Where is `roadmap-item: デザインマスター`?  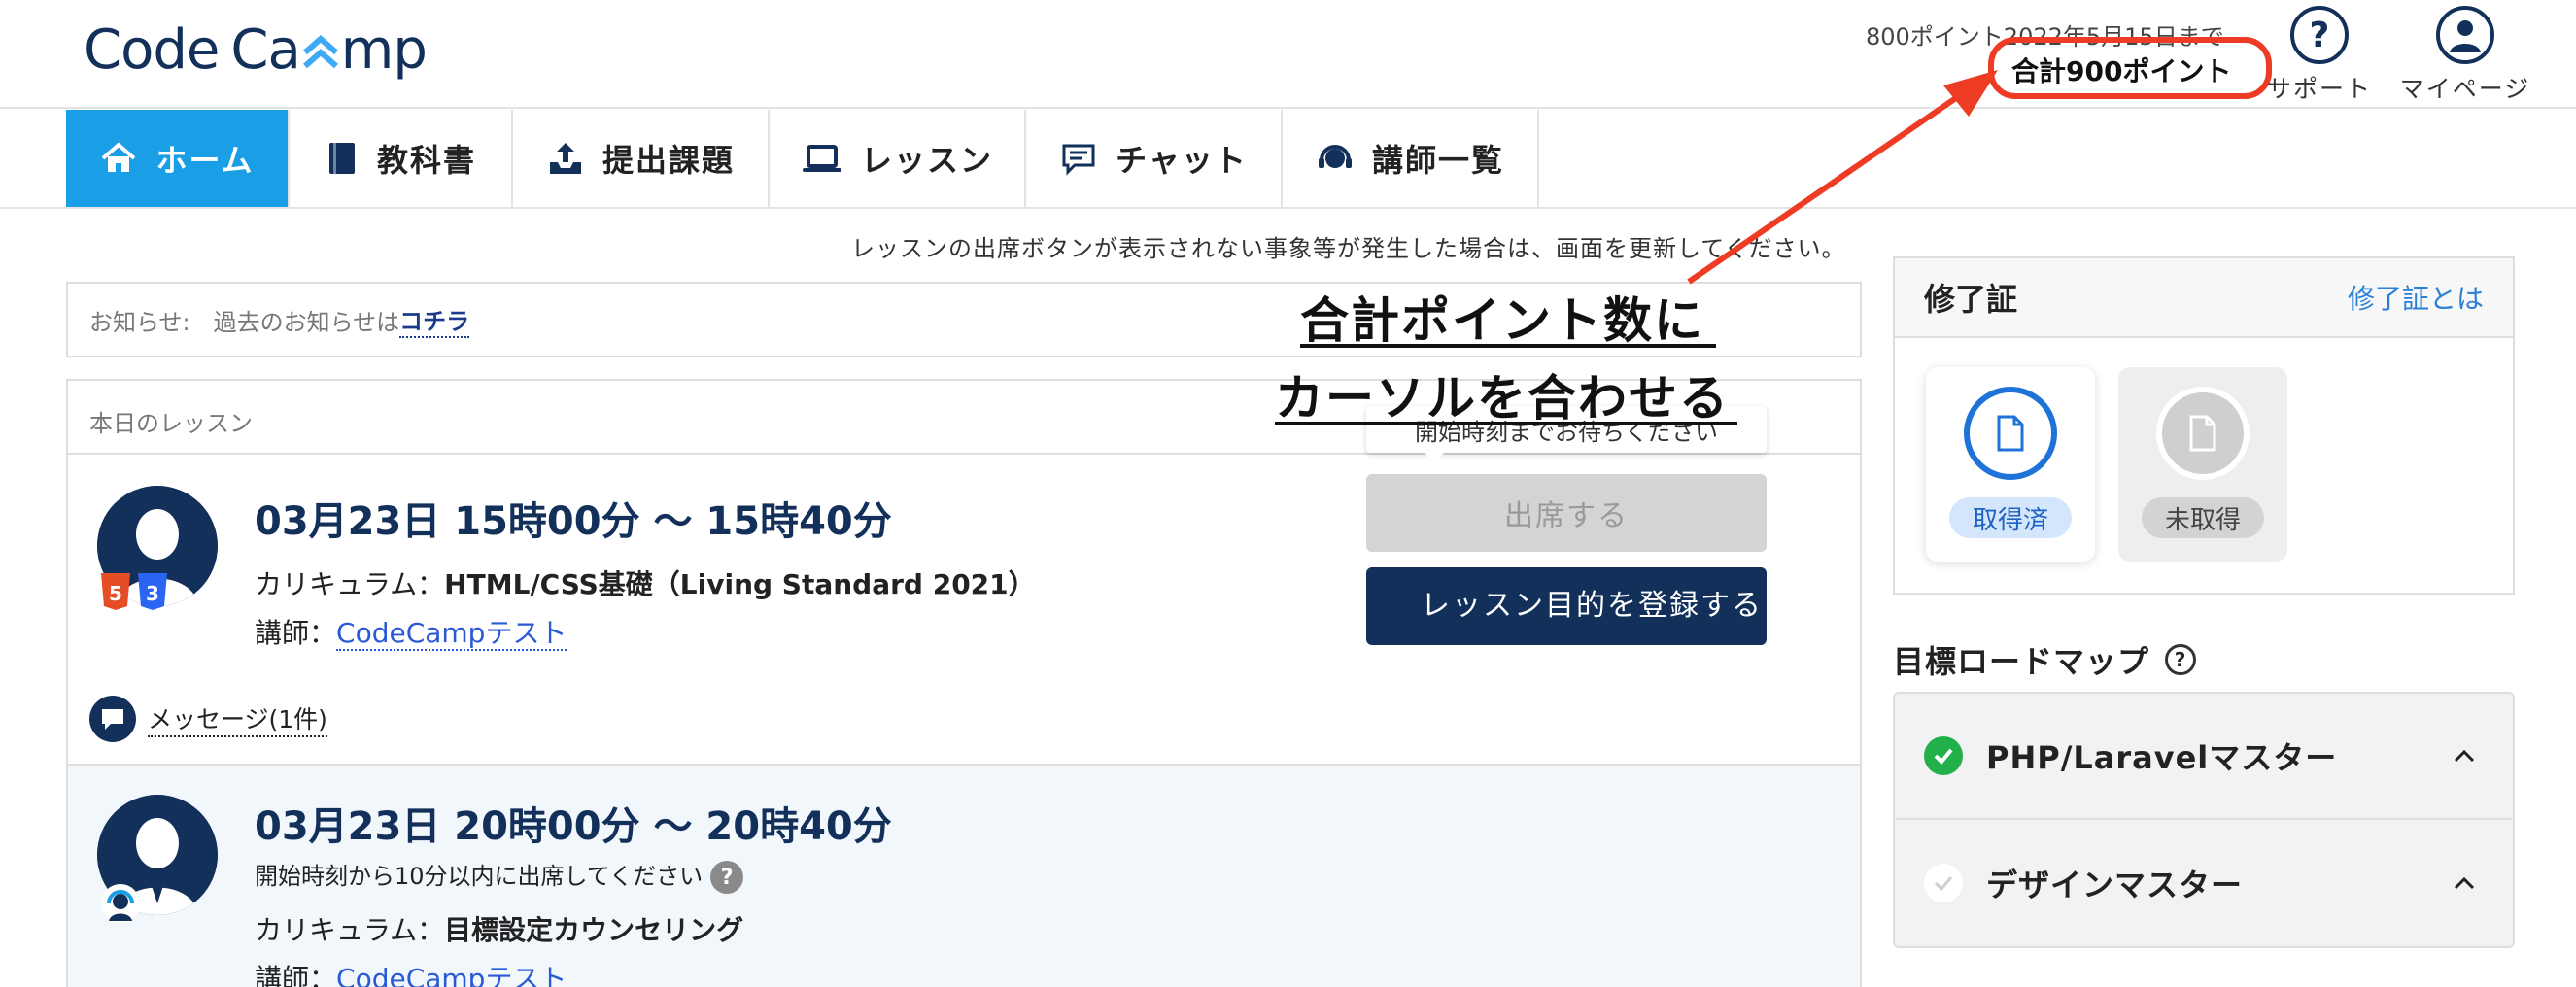
roadmap-item: デザインマスター is located at coordinates (2204, 883).